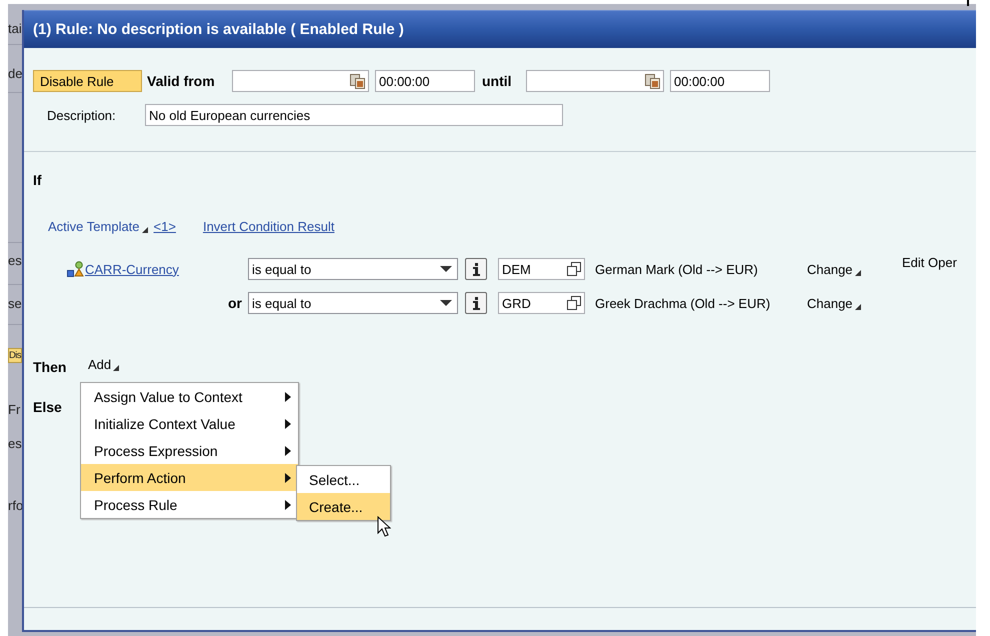 This screenshot has height=636, width=990. I want to click on dialog-title: (1) Rule: No description is available ( Enabled Rule ), so click(500, 29).